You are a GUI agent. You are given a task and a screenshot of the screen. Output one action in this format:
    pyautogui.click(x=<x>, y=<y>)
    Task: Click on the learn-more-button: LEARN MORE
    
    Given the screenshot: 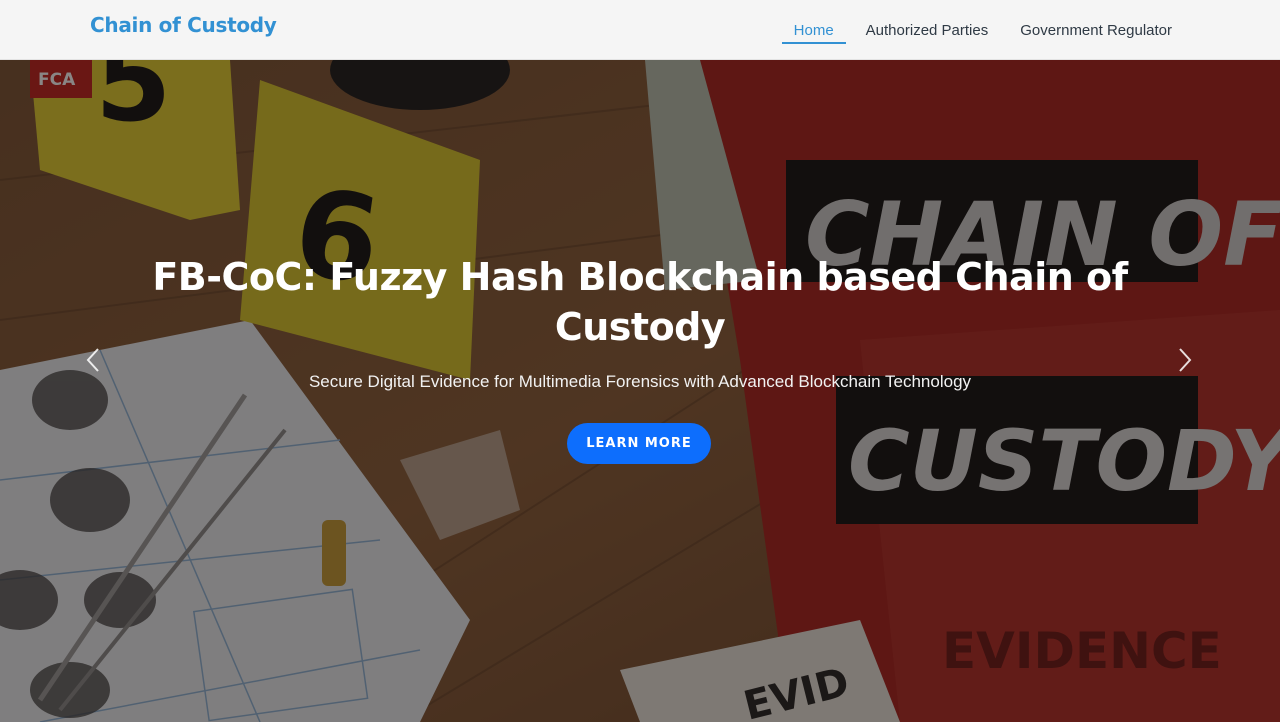 What is the action you would take?
    pyautogui.click(x=639, y=443)
    